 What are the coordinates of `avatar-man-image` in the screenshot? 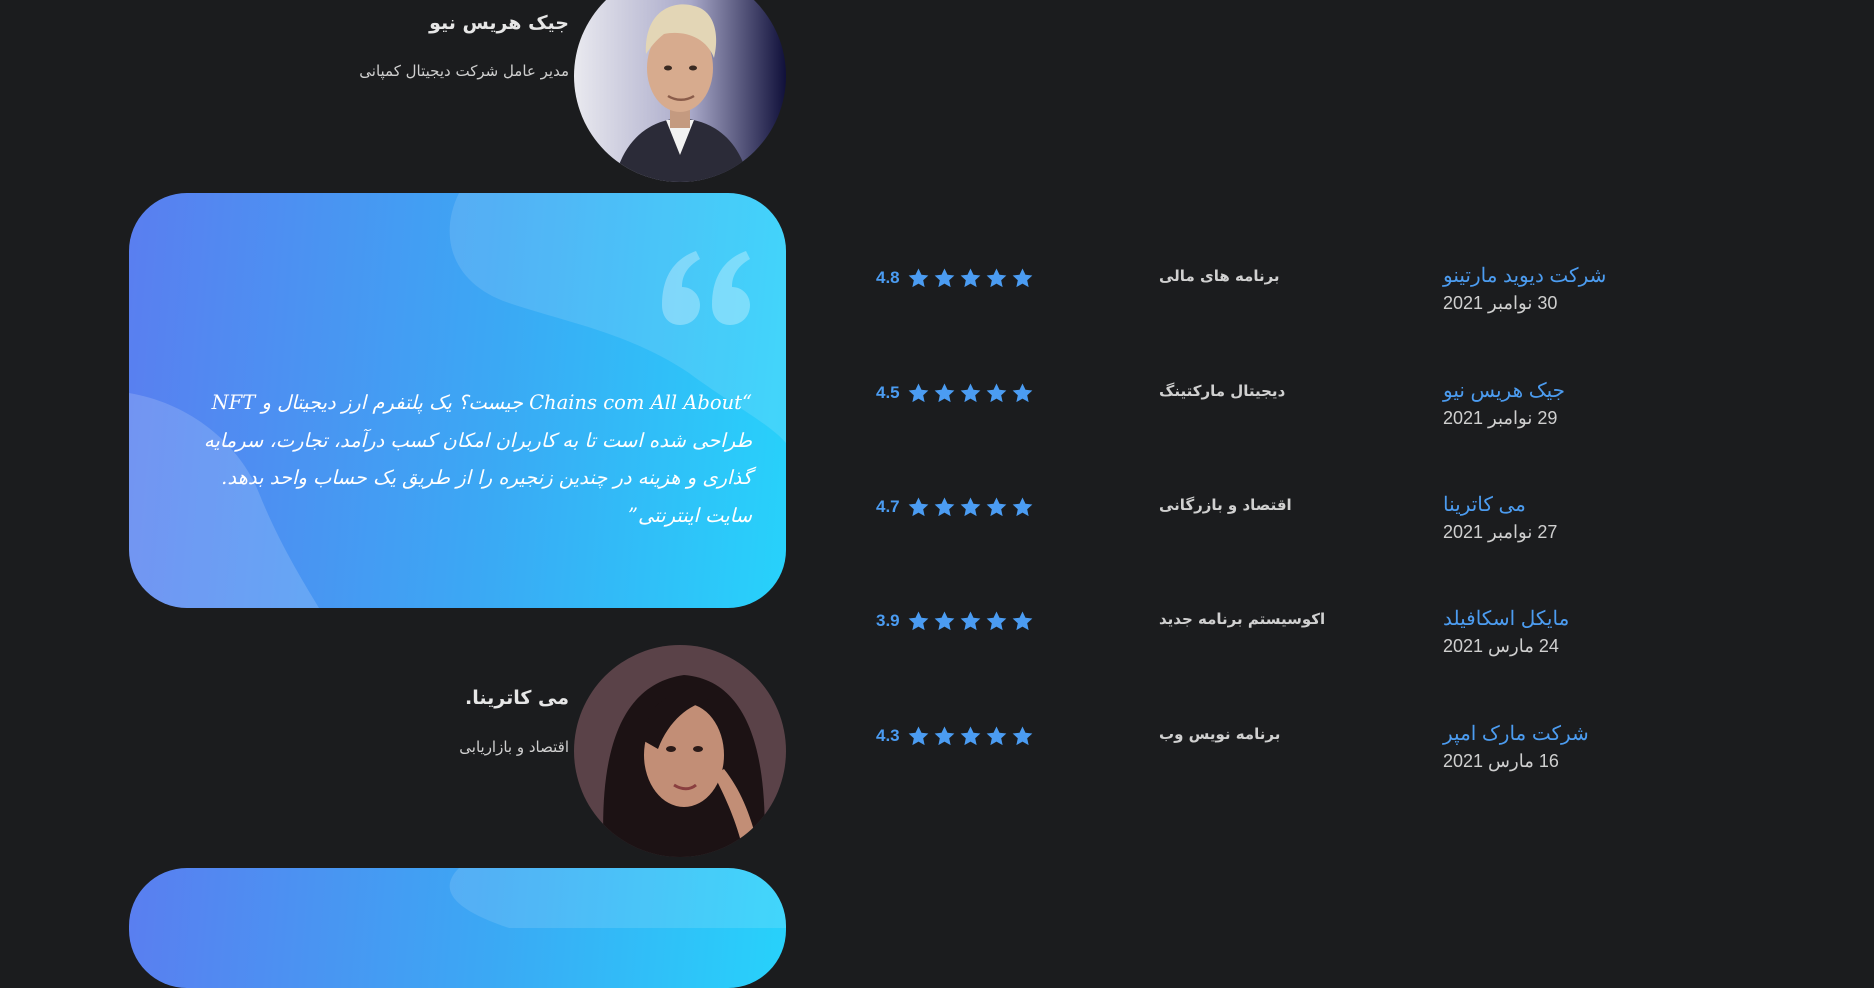 It's located at (680, 91).